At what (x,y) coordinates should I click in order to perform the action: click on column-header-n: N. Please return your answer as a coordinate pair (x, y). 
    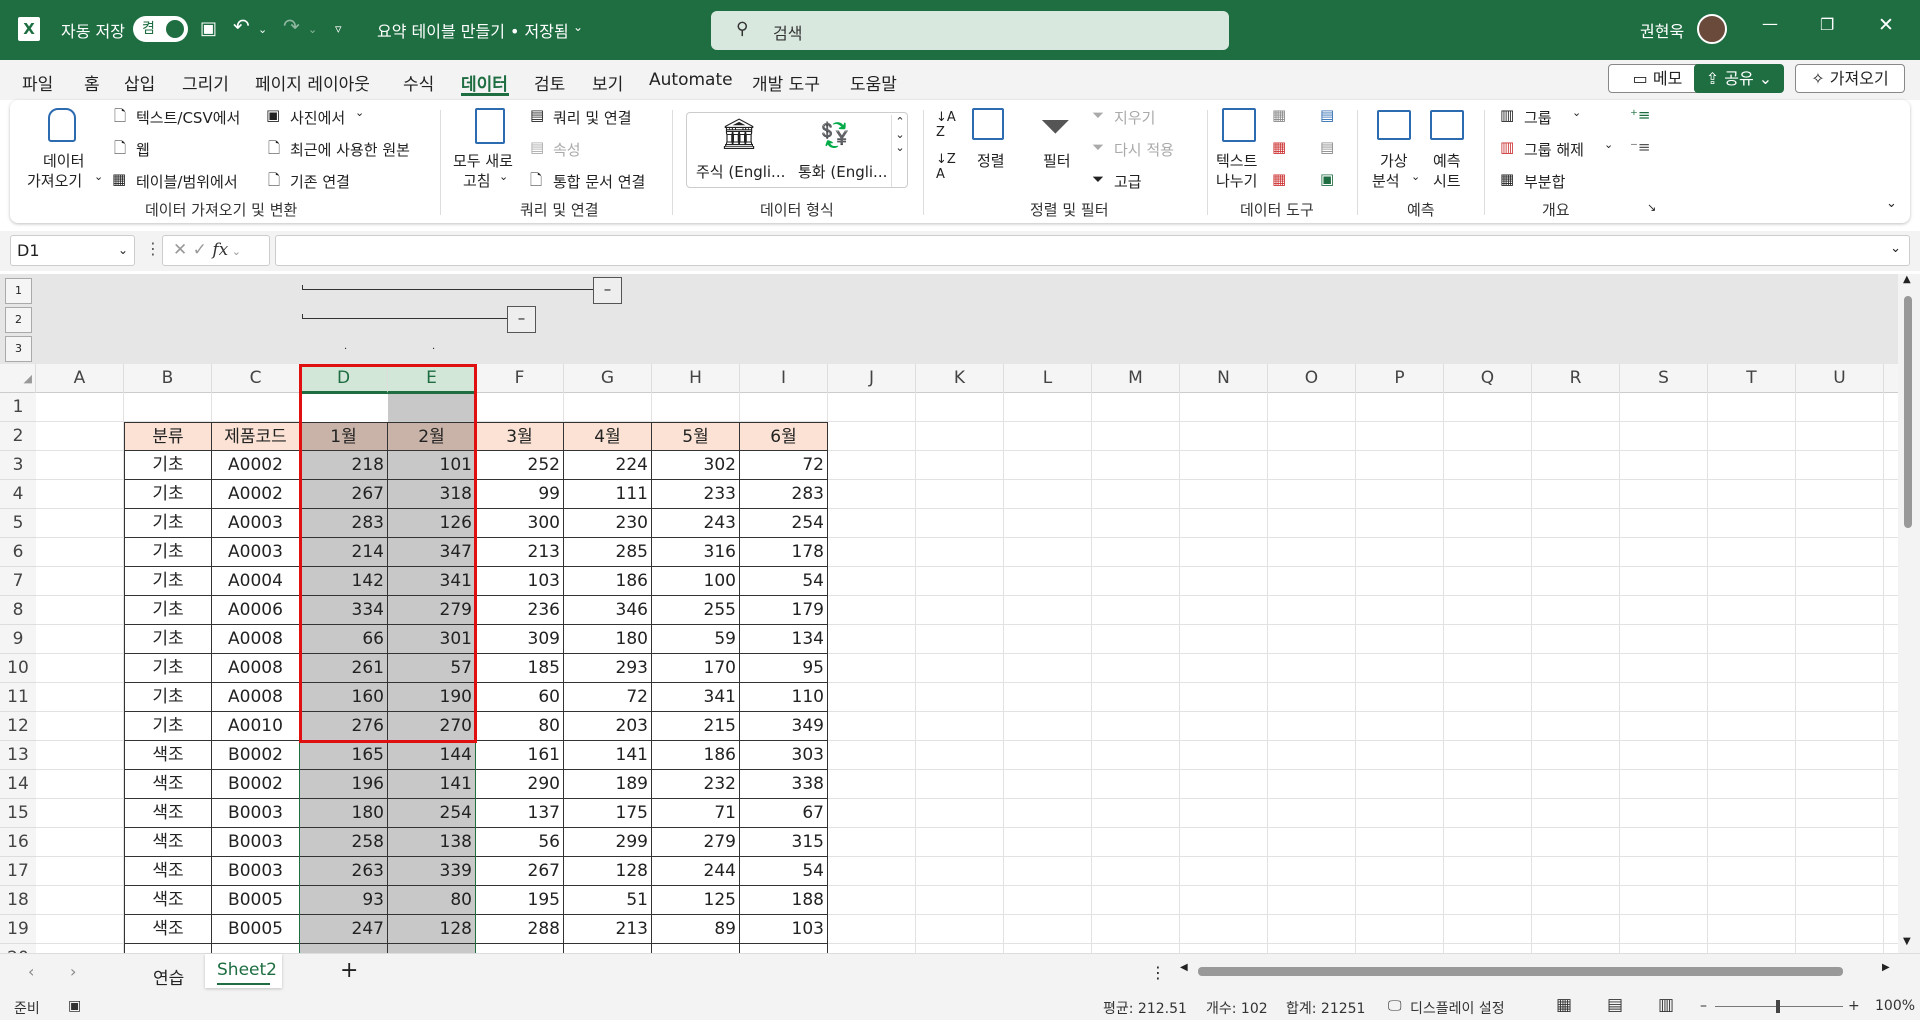
    Looking at the image, I should click on (1224, 378).